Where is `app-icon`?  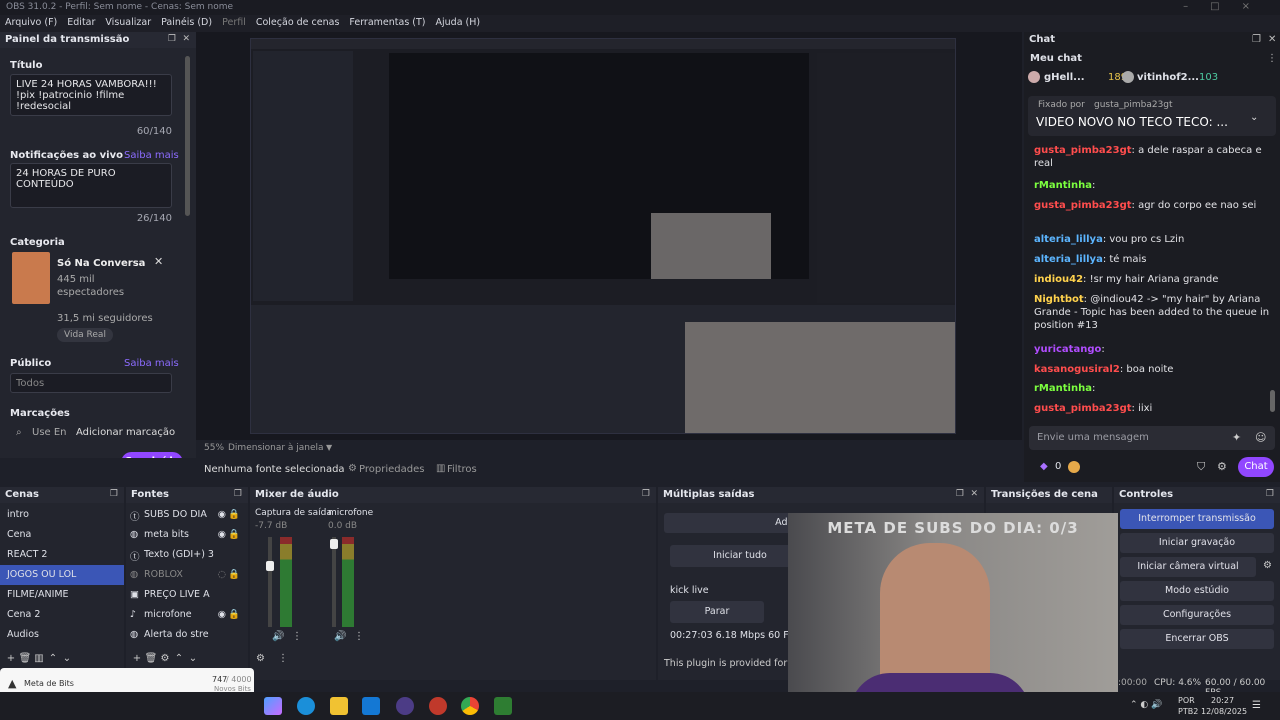 app-icon is located at coordinates (503, 706).